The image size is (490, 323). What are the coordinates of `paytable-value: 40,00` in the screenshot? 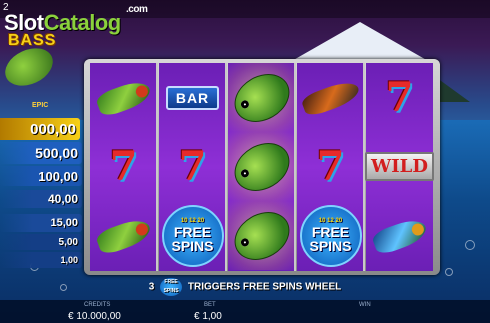 It's located at (62, 199).